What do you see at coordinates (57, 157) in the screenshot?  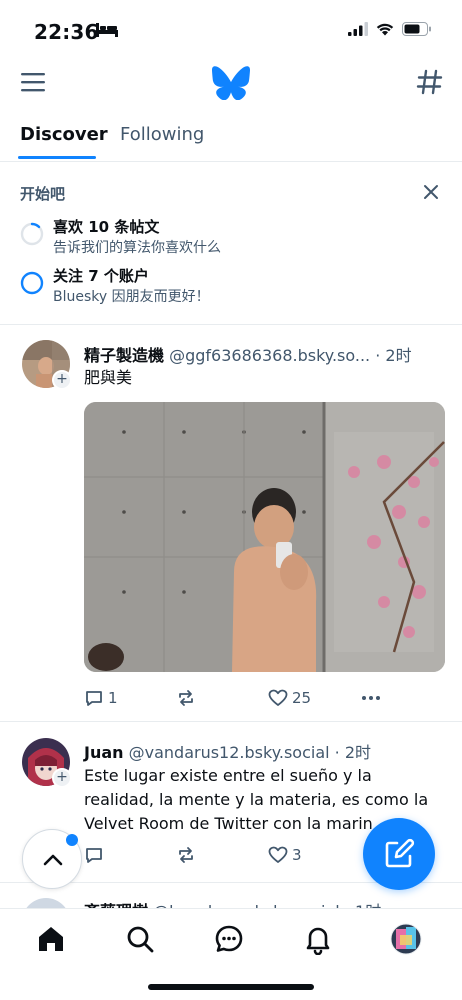 I see `tab-active-indicator` at bounding box center [57, 157].